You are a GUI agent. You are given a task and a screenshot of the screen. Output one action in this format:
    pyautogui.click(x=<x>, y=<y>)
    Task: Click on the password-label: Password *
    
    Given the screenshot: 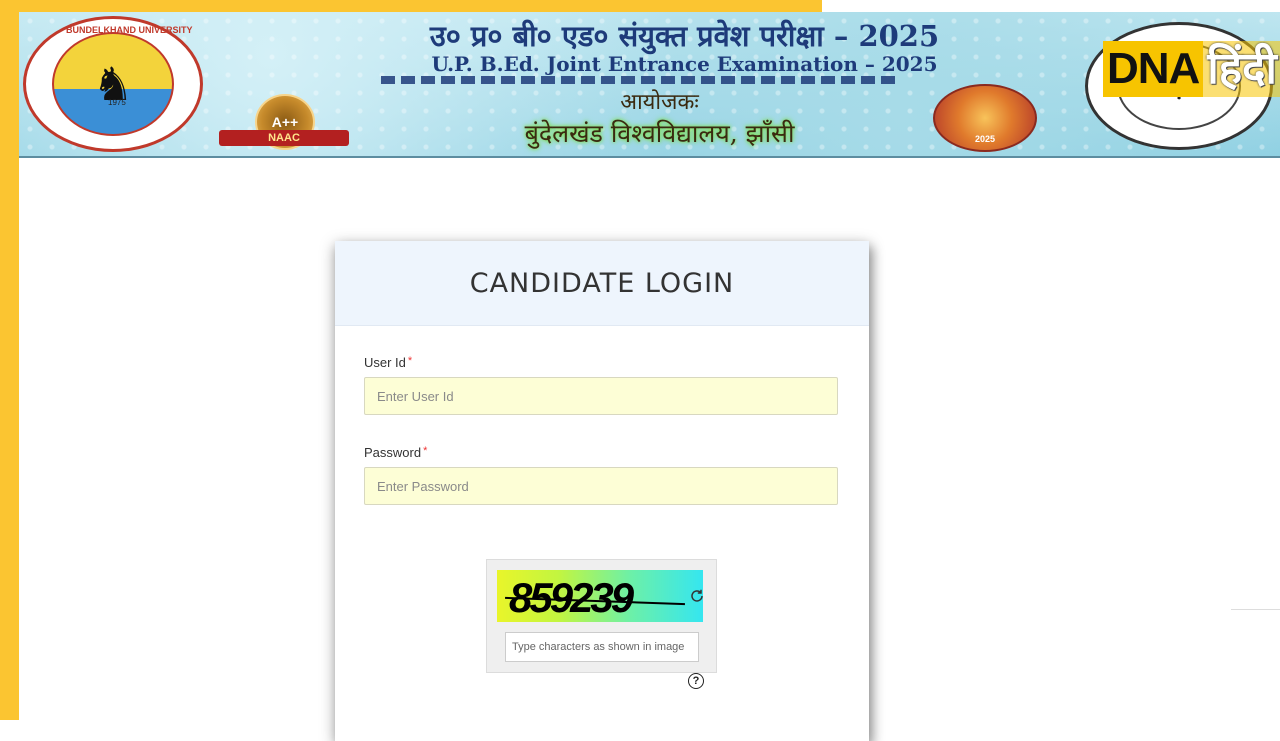 What is the action you would take?
    pyautogui.click(x=395, y=452)
    